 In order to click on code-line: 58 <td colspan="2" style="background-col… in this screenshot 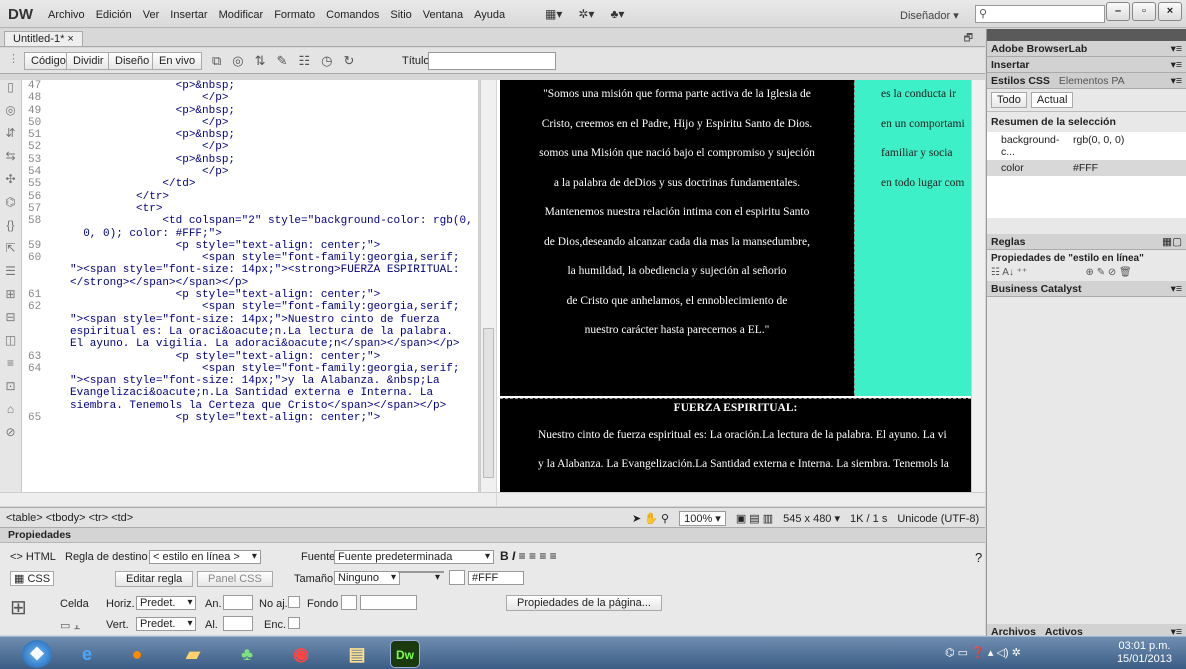, I will do `click(250, 221)`.